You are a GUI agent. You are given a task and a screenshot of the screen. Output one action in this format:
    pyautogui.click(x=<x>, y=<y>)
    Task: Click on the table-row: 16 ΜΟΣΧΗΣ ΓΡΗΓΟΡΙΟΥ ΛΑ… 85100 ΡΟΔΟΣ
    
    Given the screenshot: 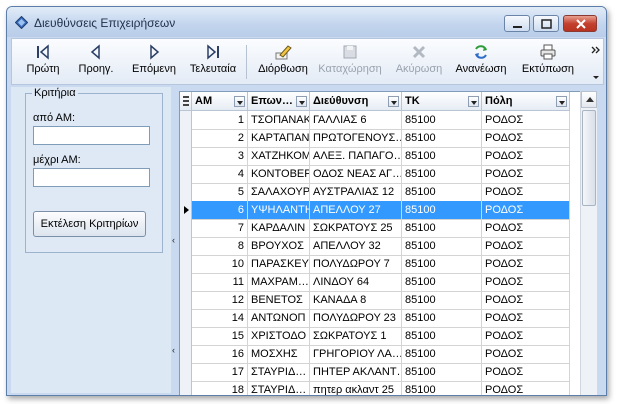 What is the action you would take?
    pyautogui.click(x=386, y=354)
    